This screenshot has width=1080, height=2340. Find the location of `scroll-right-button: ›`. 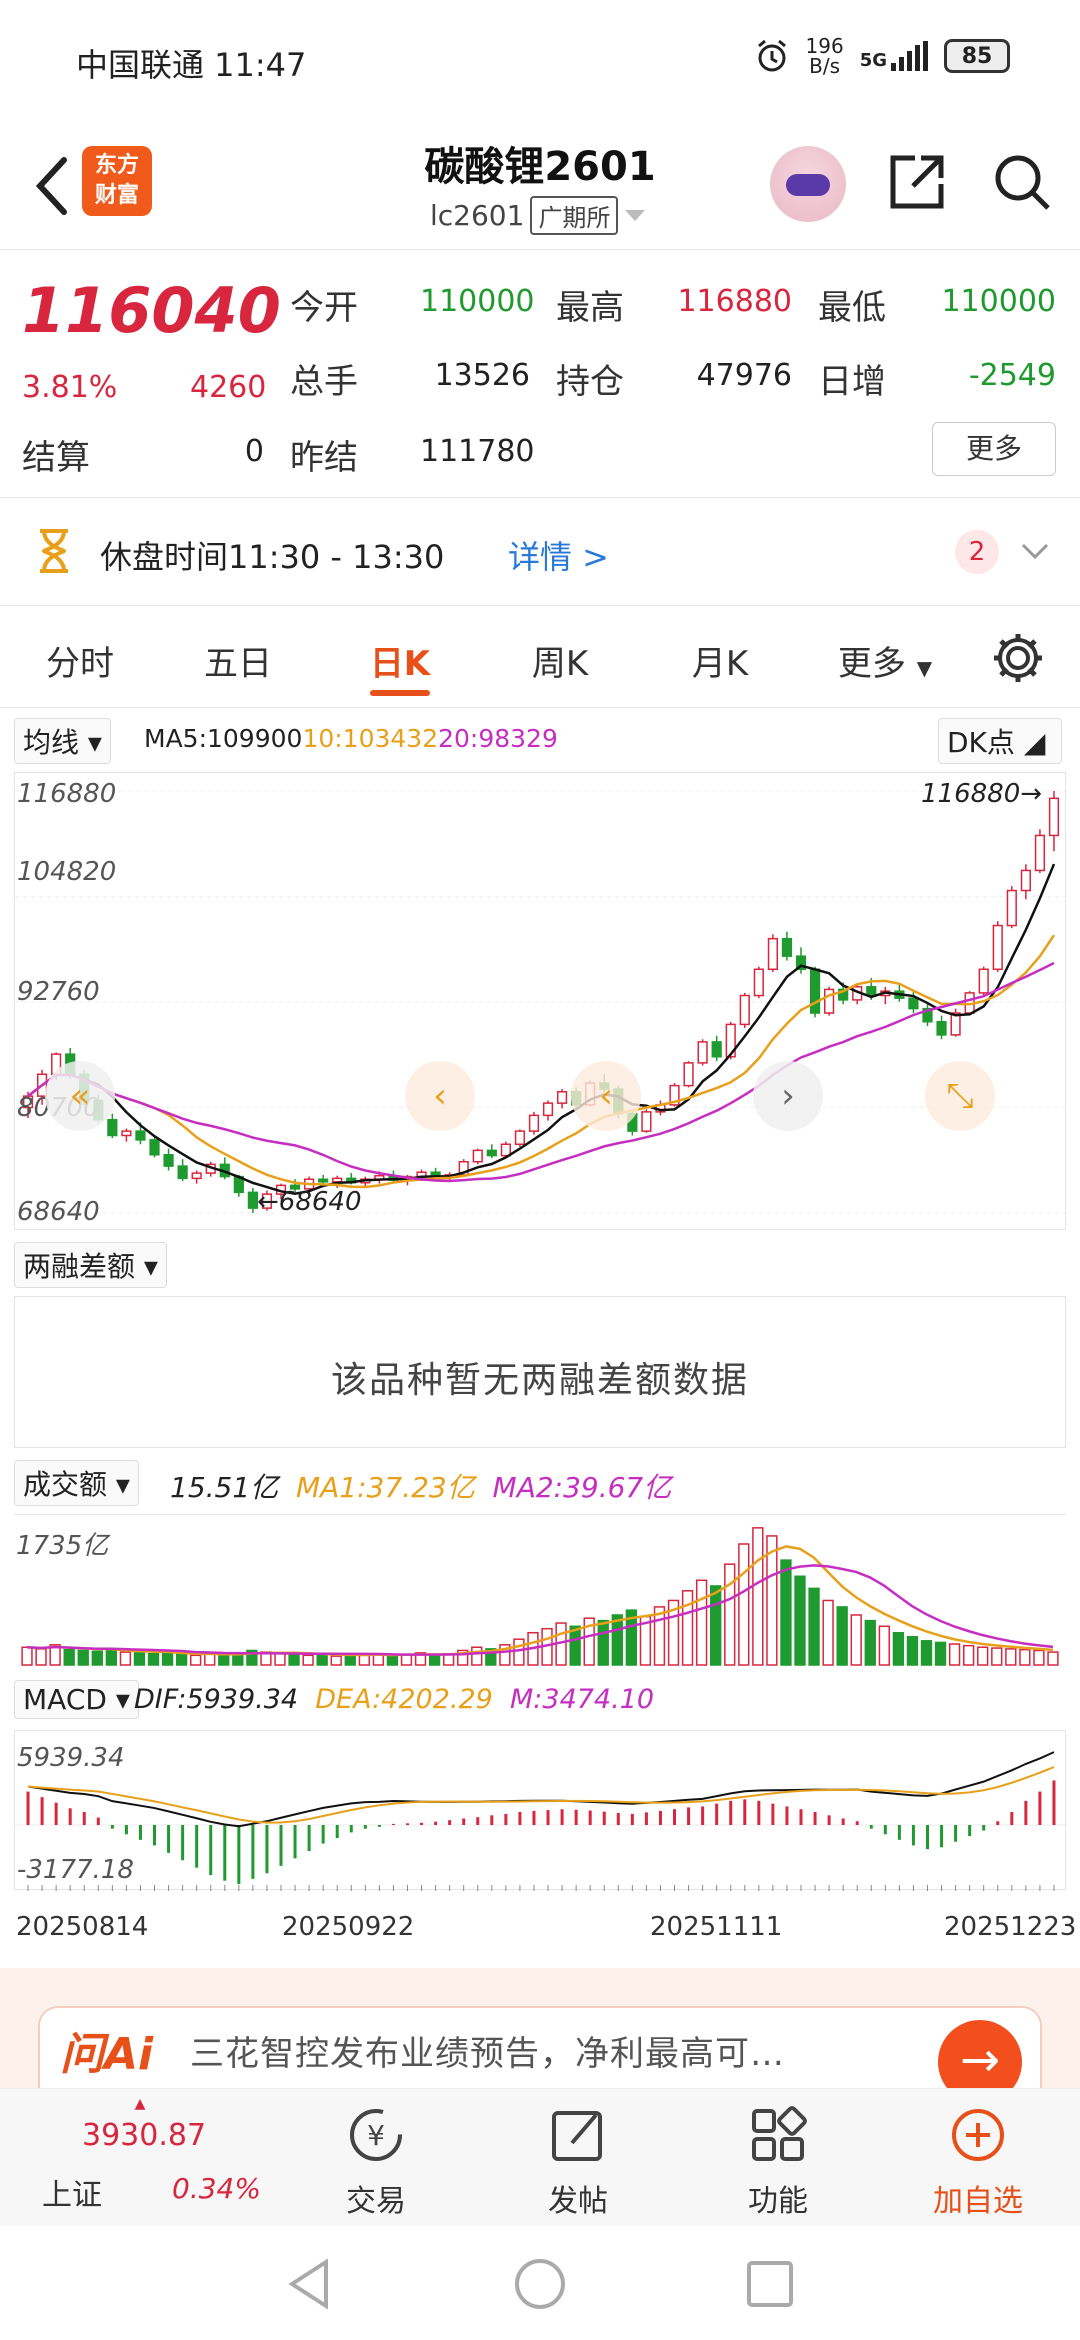

scroll-right-button: › is located at coordinates (788, 1096).